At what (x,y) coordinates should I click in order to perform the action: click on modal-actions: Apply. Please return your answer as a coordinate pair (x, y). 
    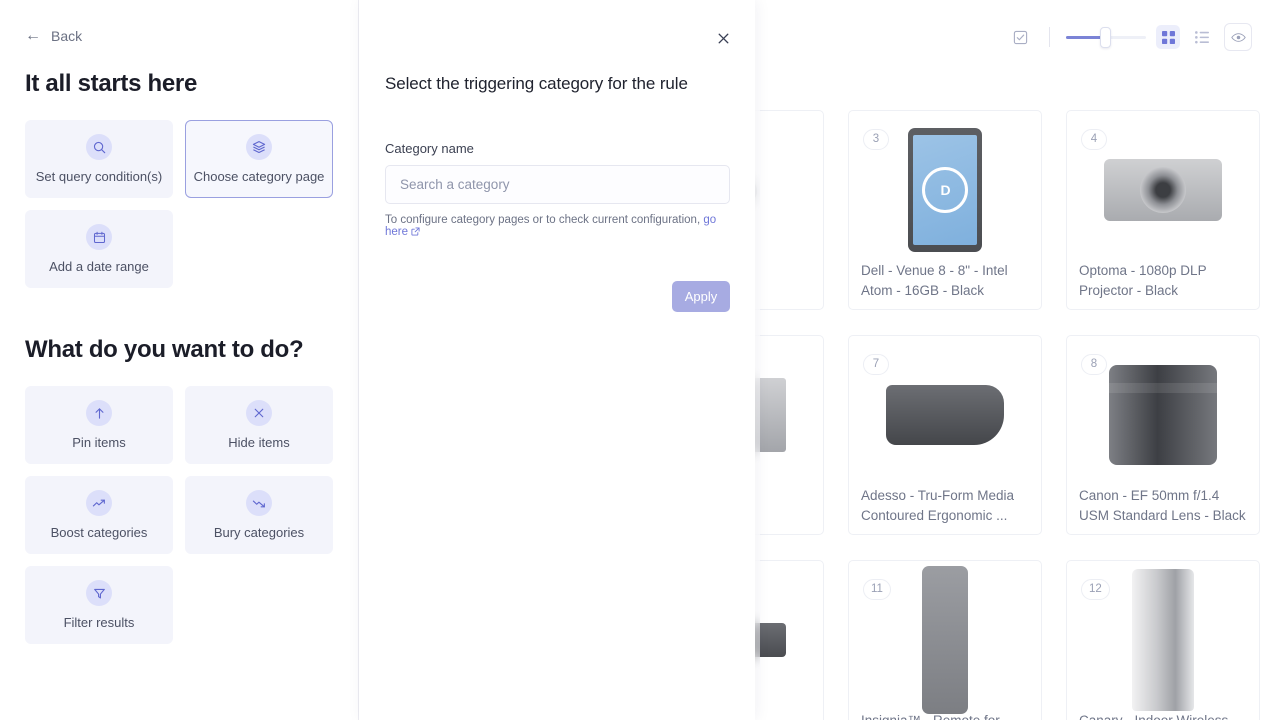
    Looking at the image, I should click on (557, 296).